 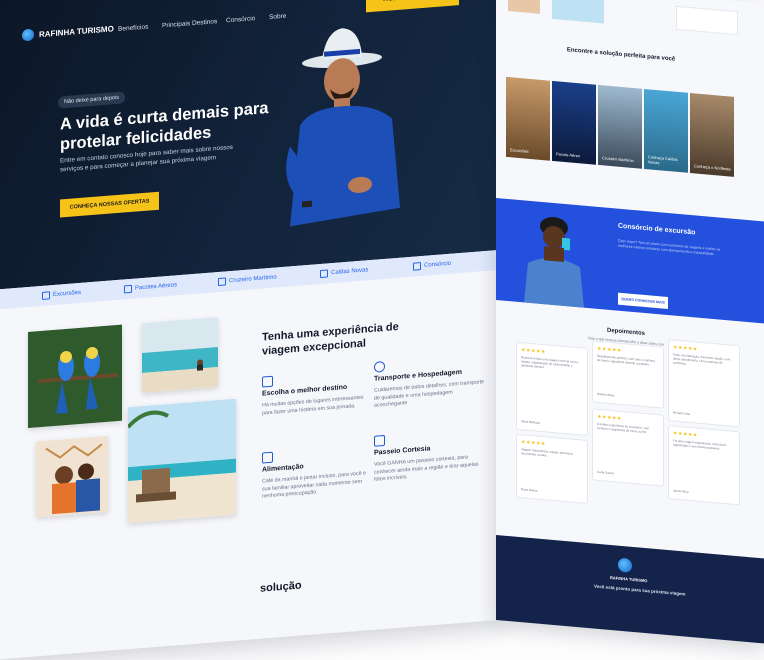 I want to click on consorcio-title: Consórcio de excursão, so click(x=657, y=229).